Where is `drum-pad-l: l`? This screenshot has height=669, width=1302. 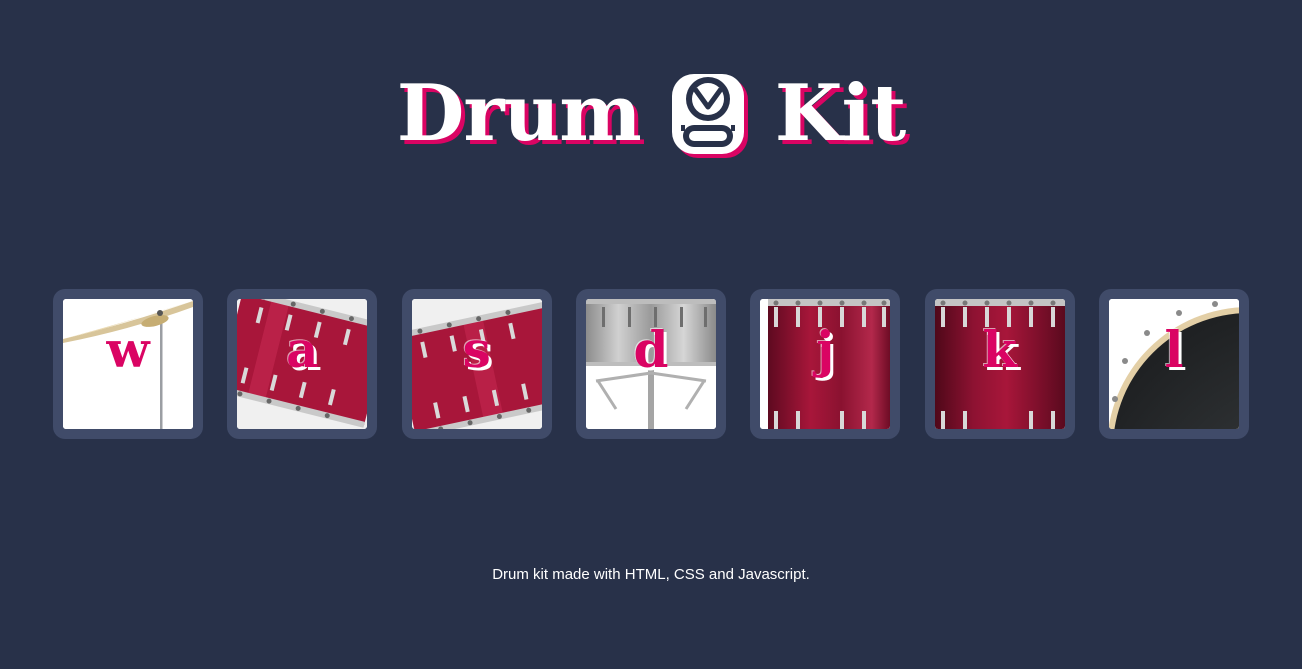
drum-pad-l: l is located at coordinates (1173, 364).